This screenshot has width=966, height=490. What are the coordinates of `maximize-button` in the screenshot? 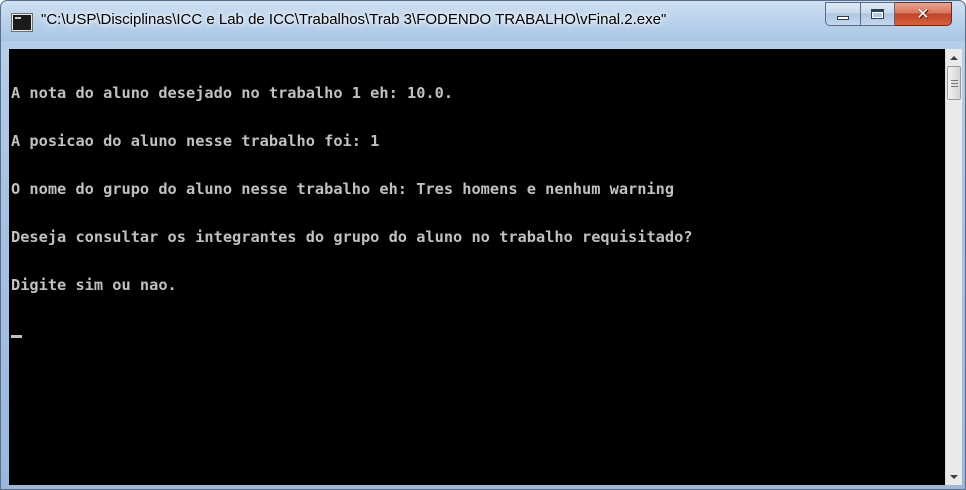 It's located at (878, 14).